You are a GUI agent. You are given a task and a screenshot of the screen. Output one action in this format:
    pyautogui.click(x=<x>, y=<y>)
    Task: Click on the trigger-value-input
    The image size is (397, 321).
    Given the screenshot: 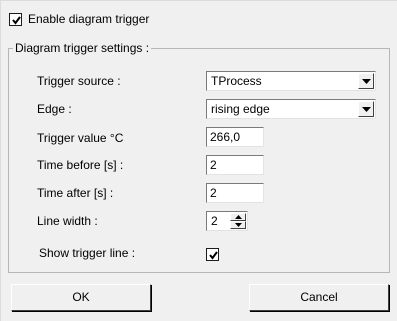 What is the action you would take?
    pyautogui.click(x=235, y=137)
    